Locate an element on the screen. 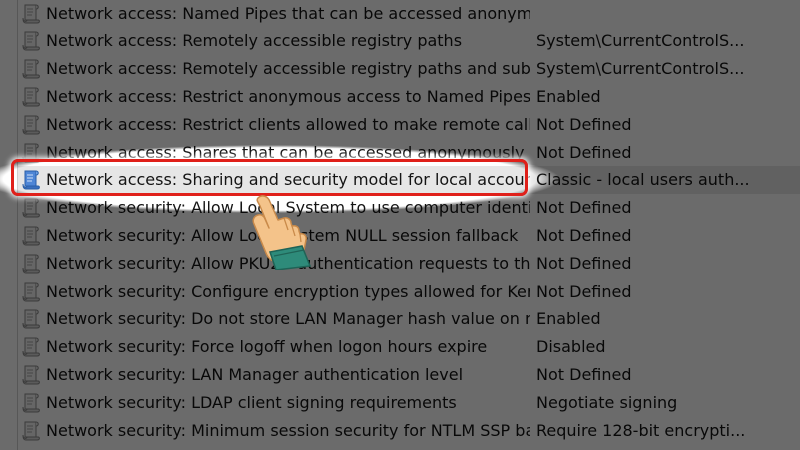 This screenshot has height=450, width=800. security-setting-value: Negotiate signing is located at coordinates (607, 402).